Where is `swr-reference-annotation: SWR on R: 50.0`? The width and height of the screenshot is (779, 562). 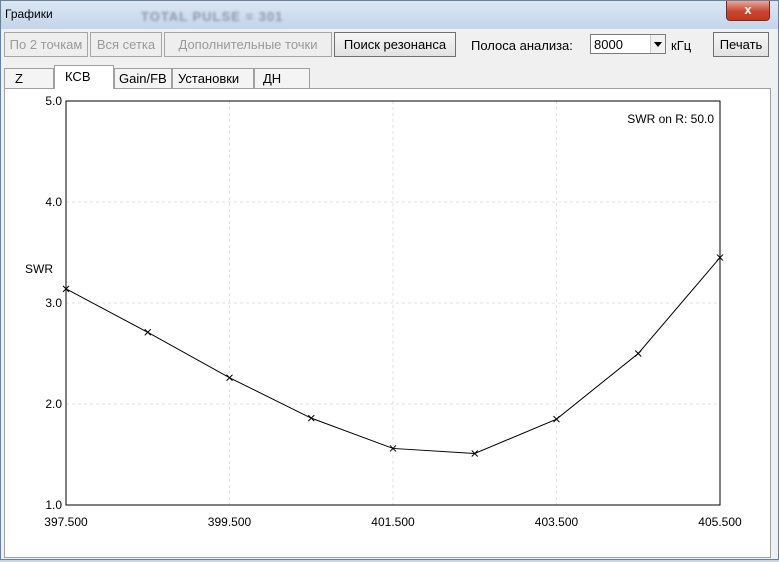
swr-reference-annotation: SWR on R: 50.0 is located at coordinates (670, 119).